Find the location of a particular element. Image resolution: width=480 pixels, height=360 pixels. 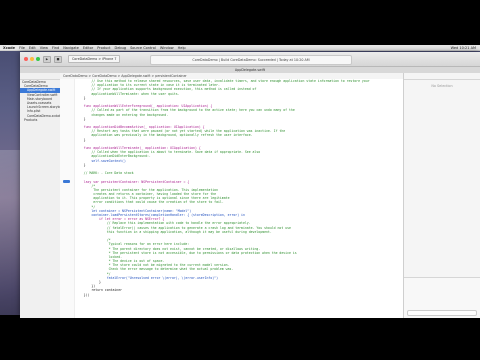

breakpoint-marker is located at coordinates (66, 181).